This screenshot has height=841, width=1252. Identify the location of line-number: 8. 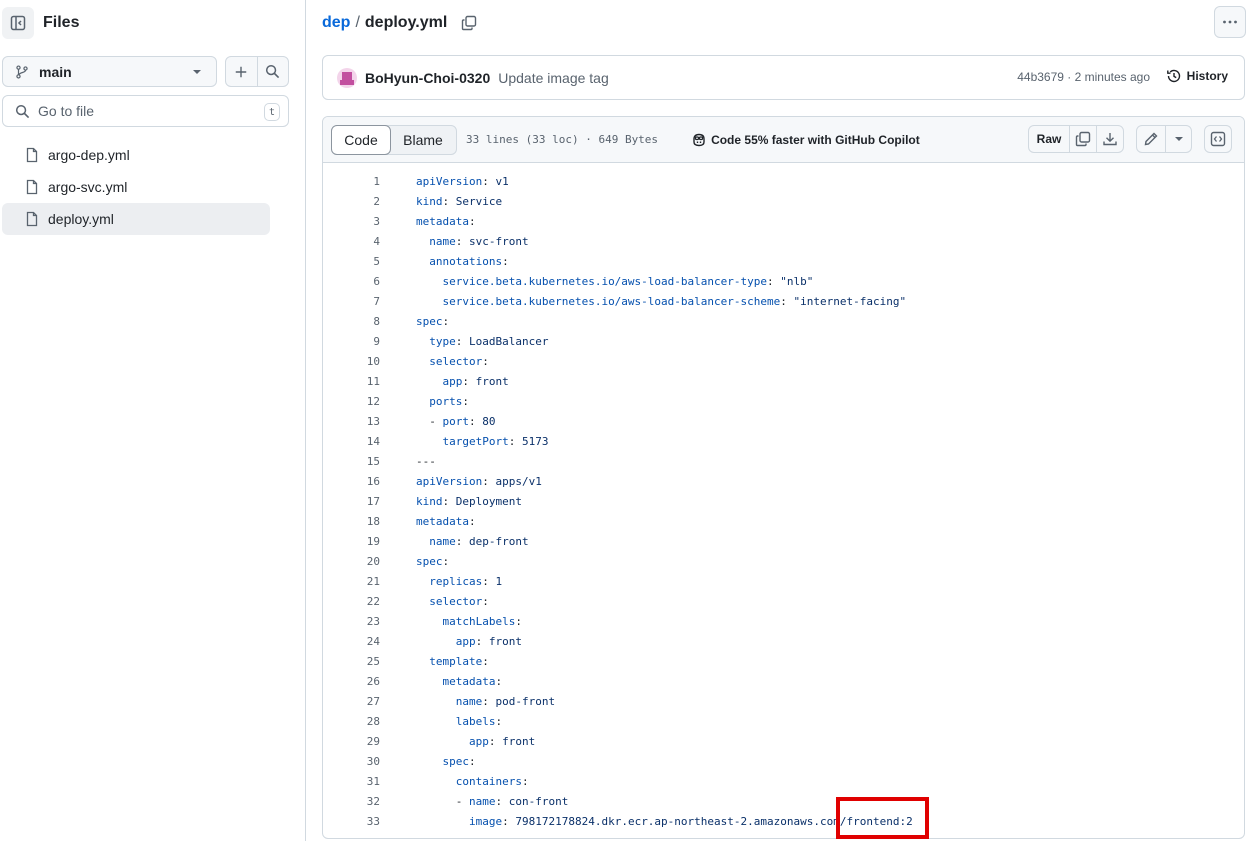
(351, 321).